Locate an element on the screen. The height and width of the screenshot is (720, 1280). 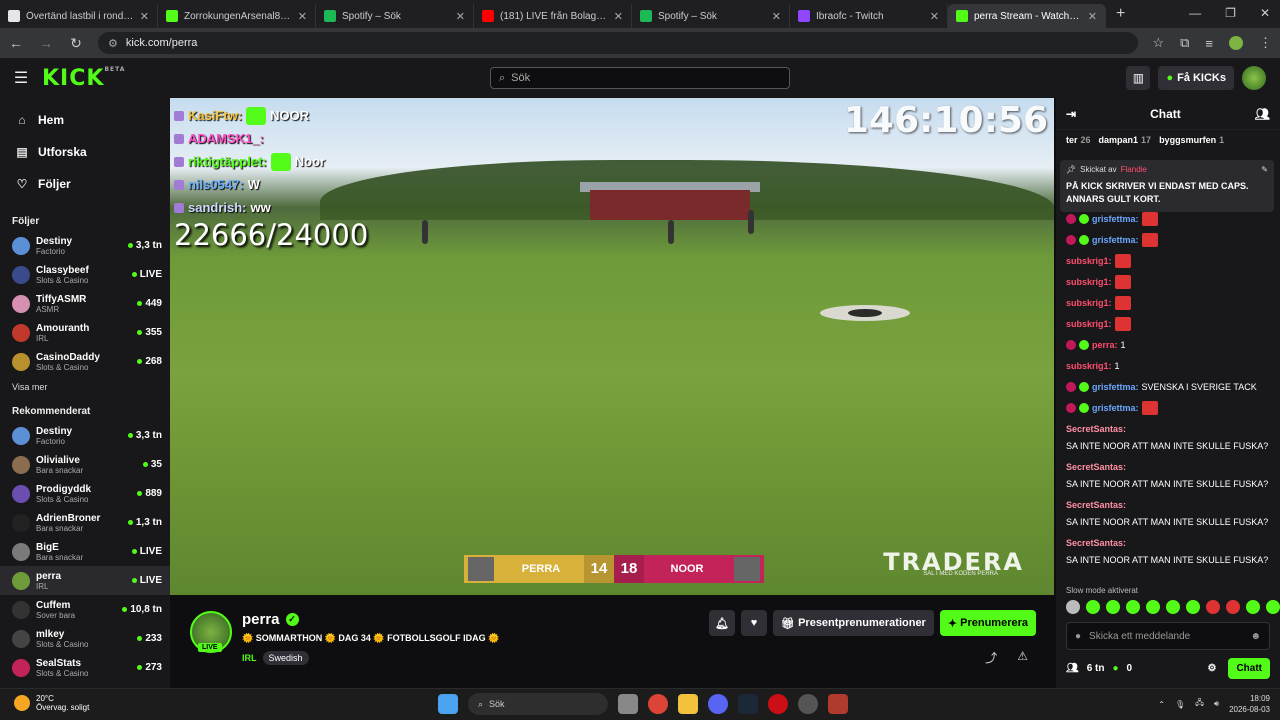
back-icon: ← is located at coordinates (16, 43).